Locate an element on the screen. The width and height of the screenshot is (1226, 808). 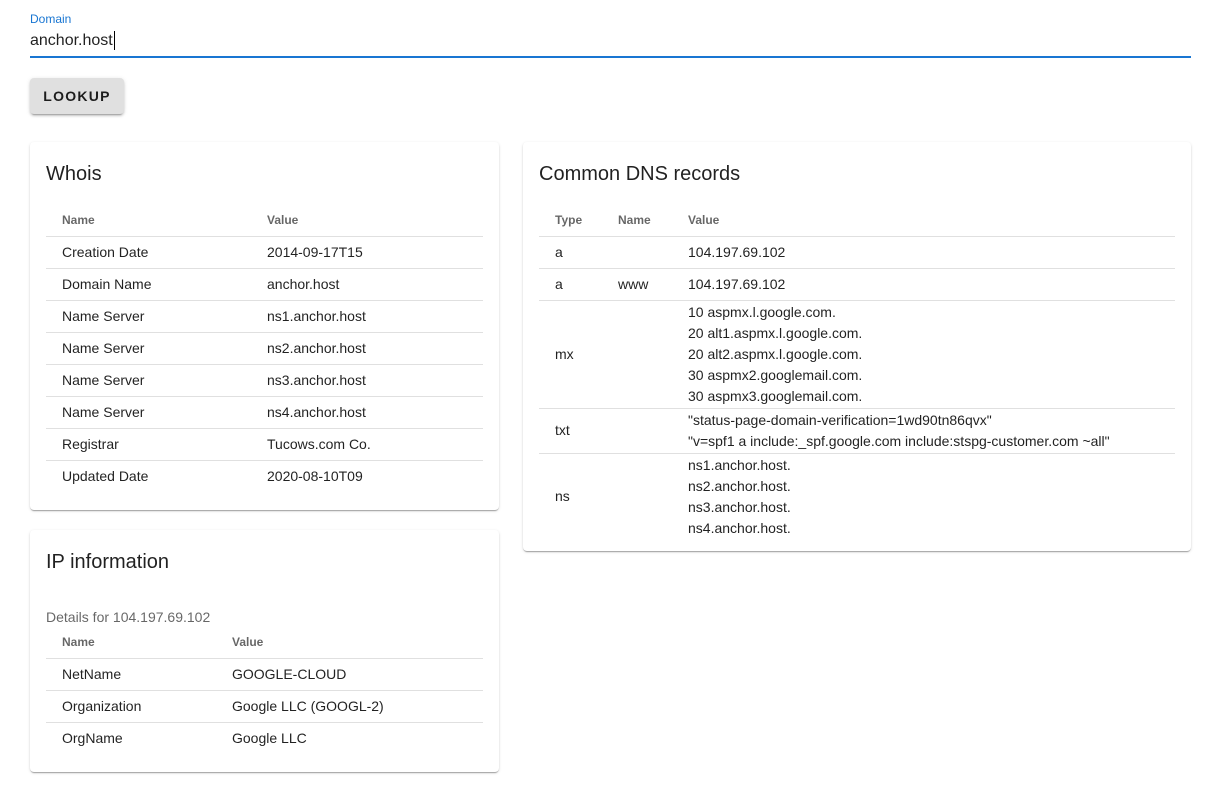
table-row: Creation Date 2014-09-17T15 is located at coordinates (264, 252).